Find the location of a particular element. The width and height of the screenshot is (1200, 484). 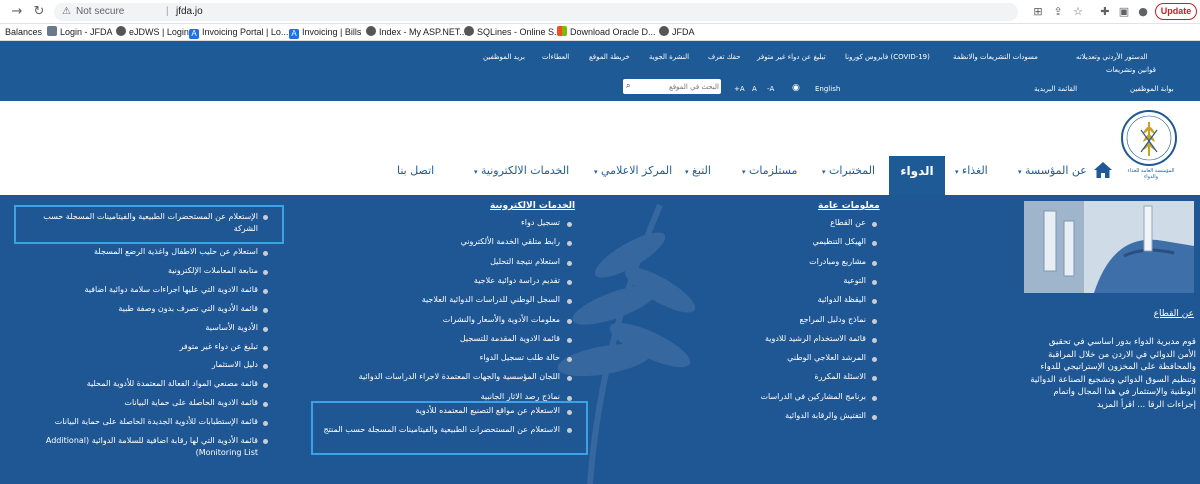

top-link-sitemap: خريطة الموقع is located at coordinates (609, 57).